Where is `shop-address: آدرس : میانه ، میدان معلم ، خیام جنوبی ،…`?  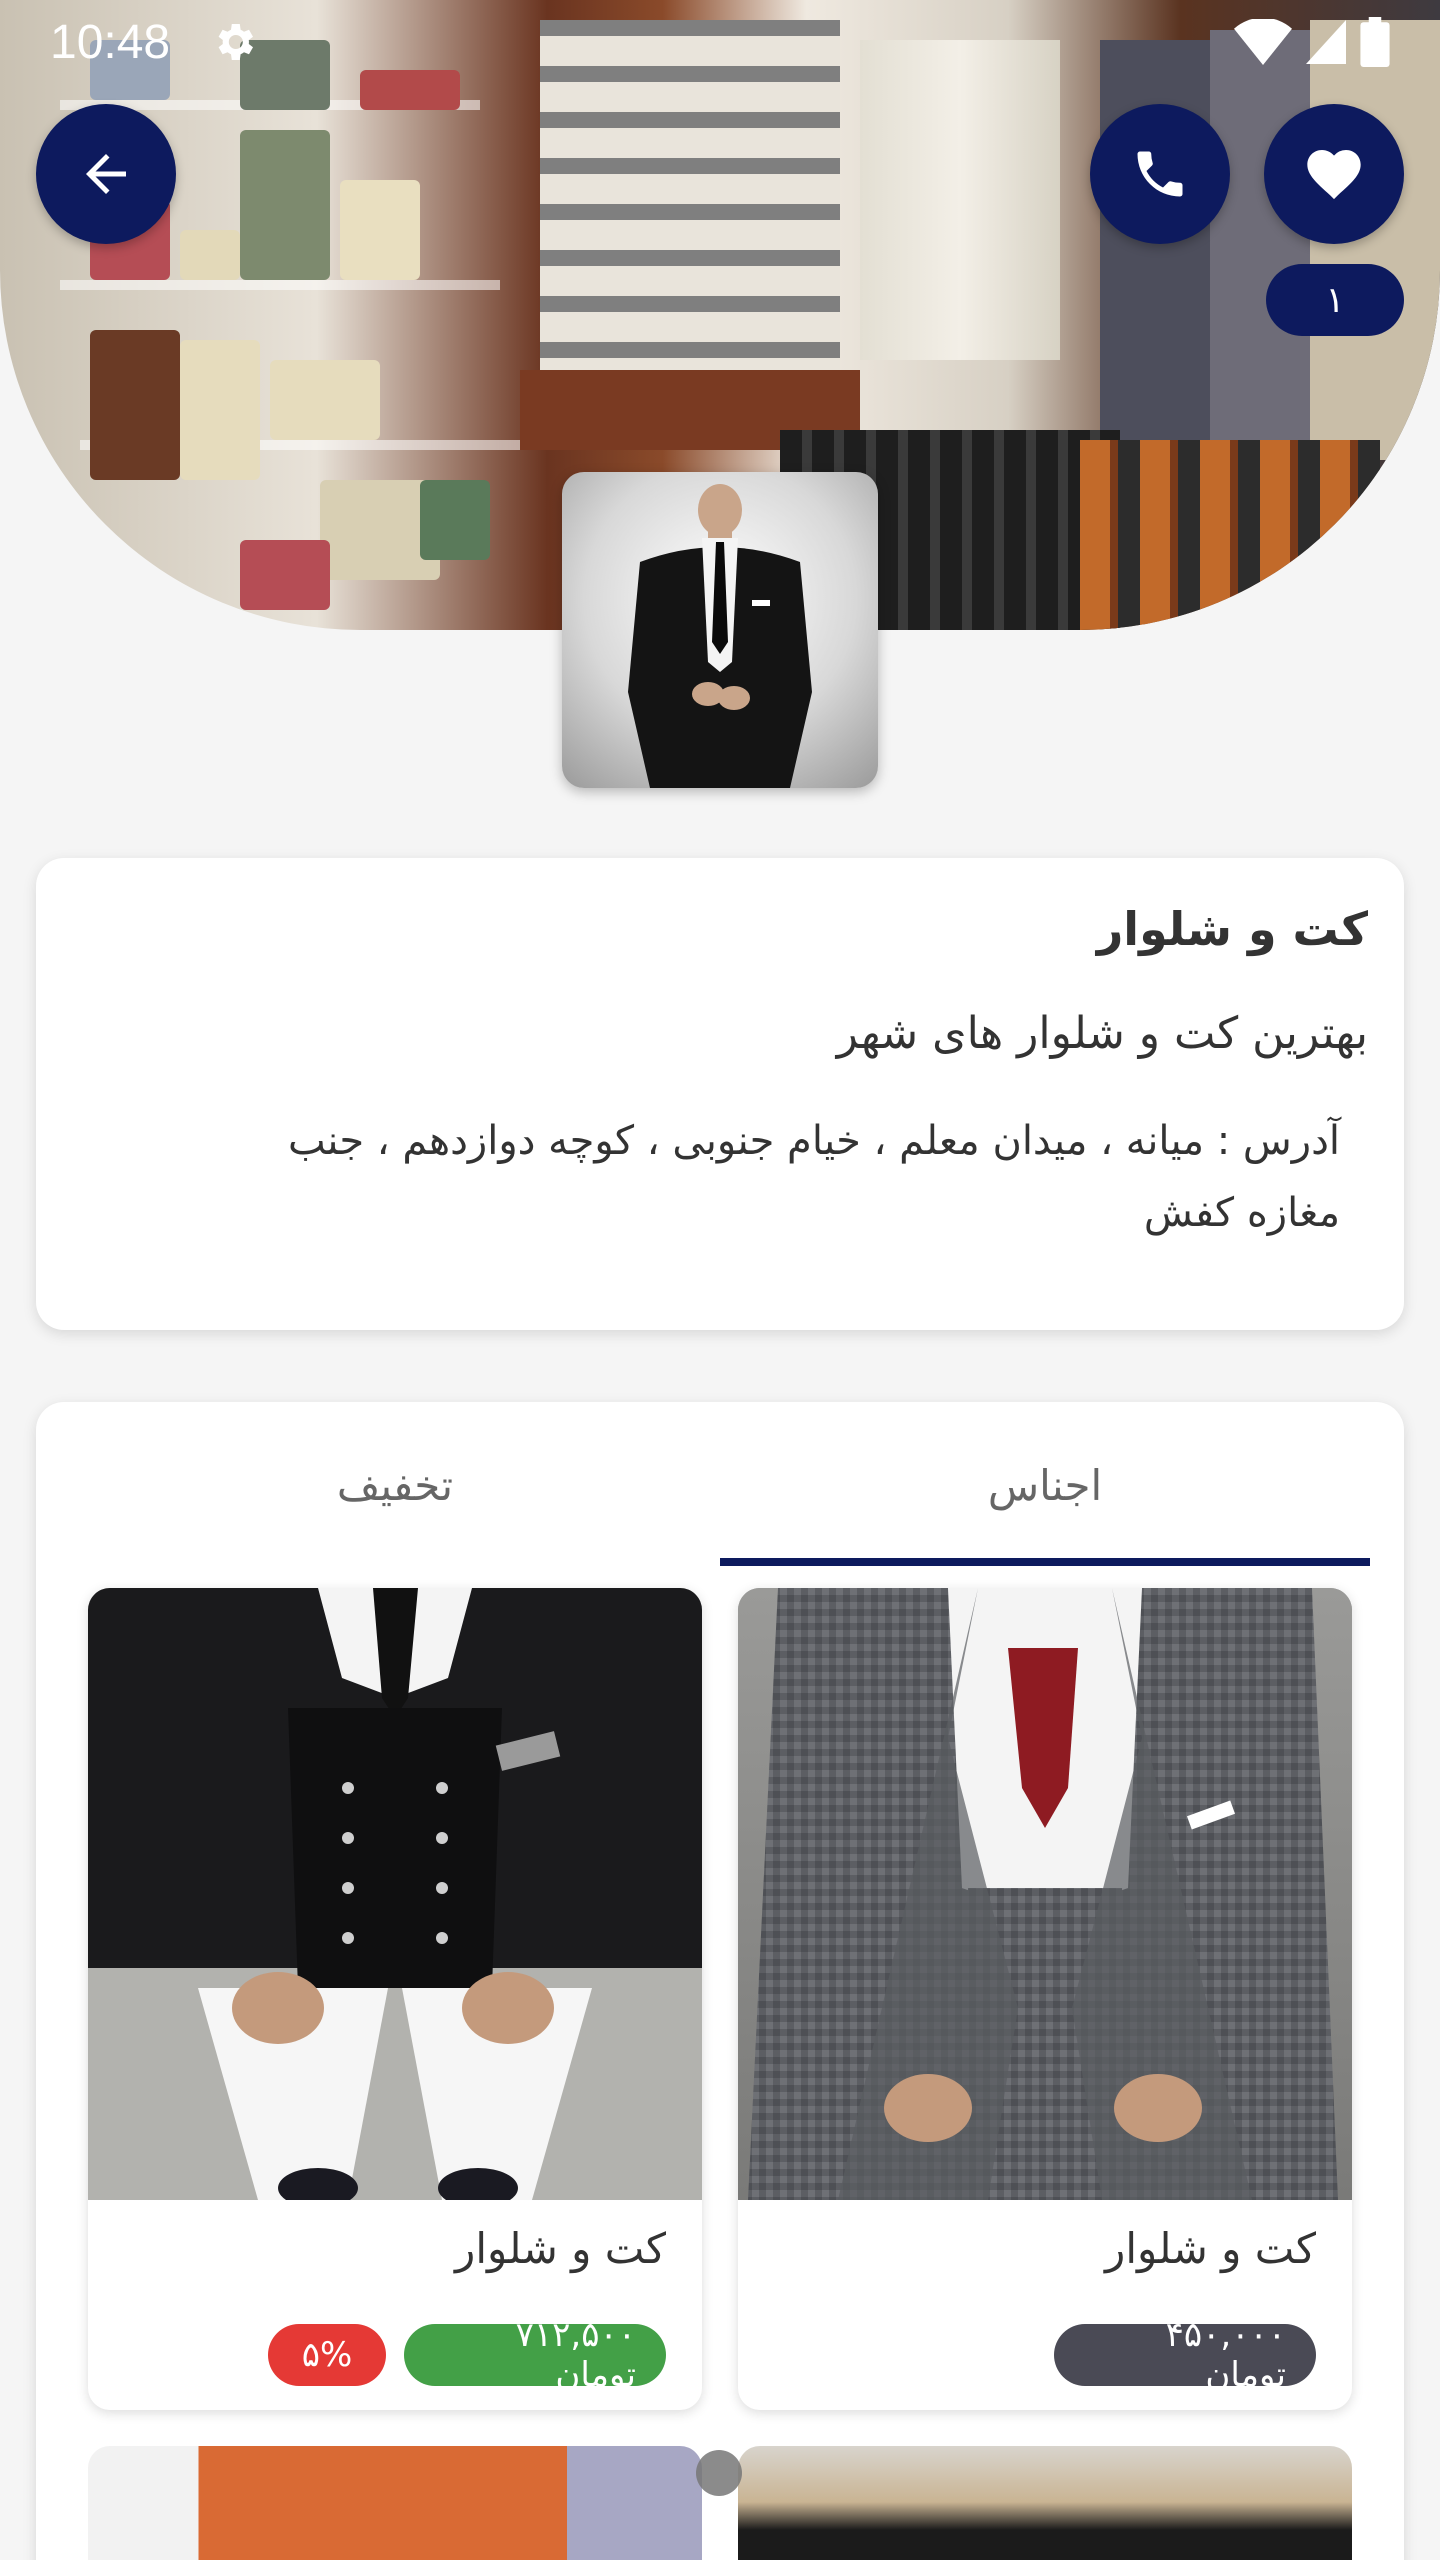
shop-address: آدرس : میانه ، میدان معلم ، خیام جنوبی ،… is located at coordinates (813, 1177).